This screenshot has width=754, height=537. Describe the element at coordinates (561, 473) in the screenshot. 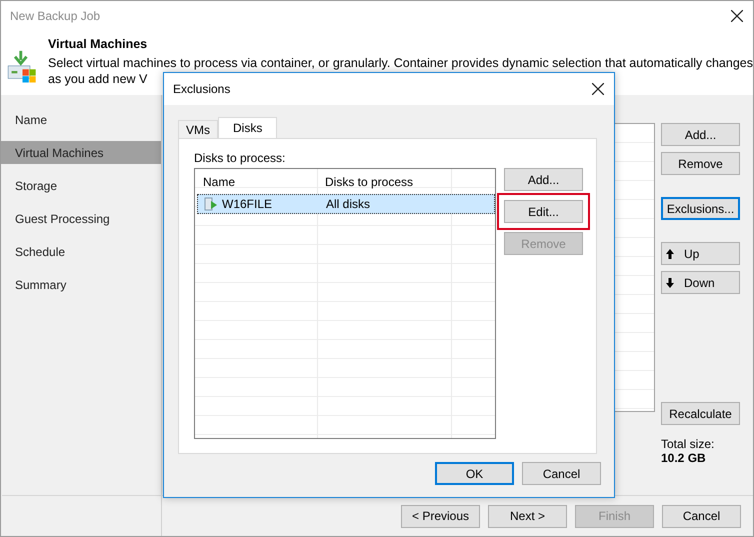

I see `dialog-footer-button: Cancel` at that location.